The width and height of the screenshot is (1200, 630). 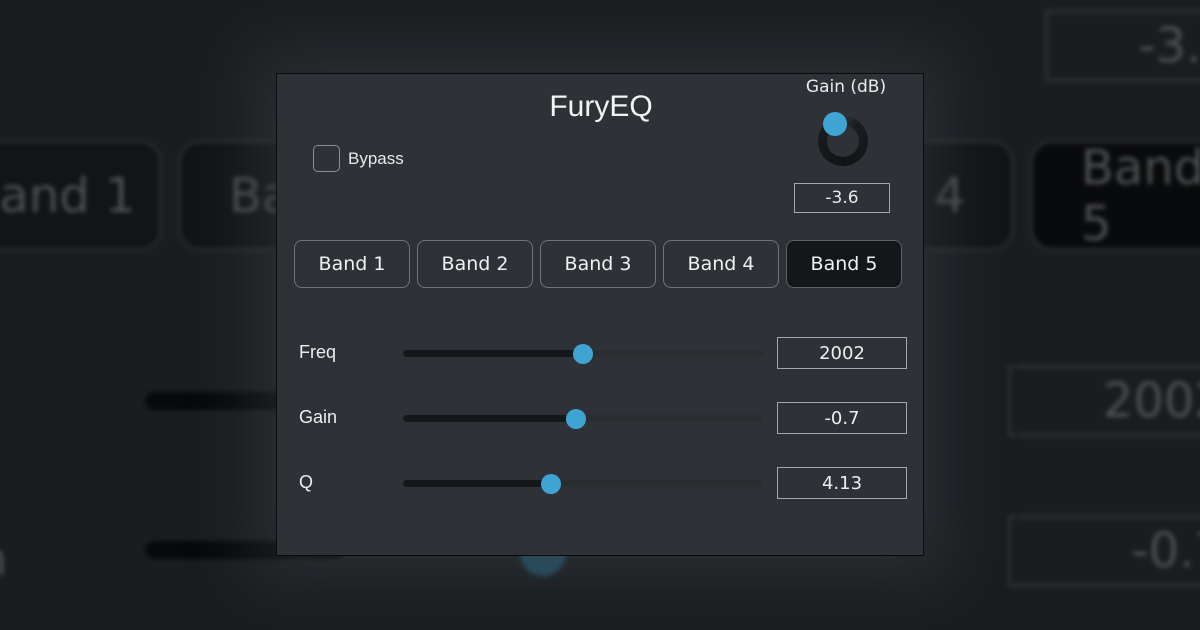 I want to click on gain-row: Gain -0.7, so click(x=601, y=419).